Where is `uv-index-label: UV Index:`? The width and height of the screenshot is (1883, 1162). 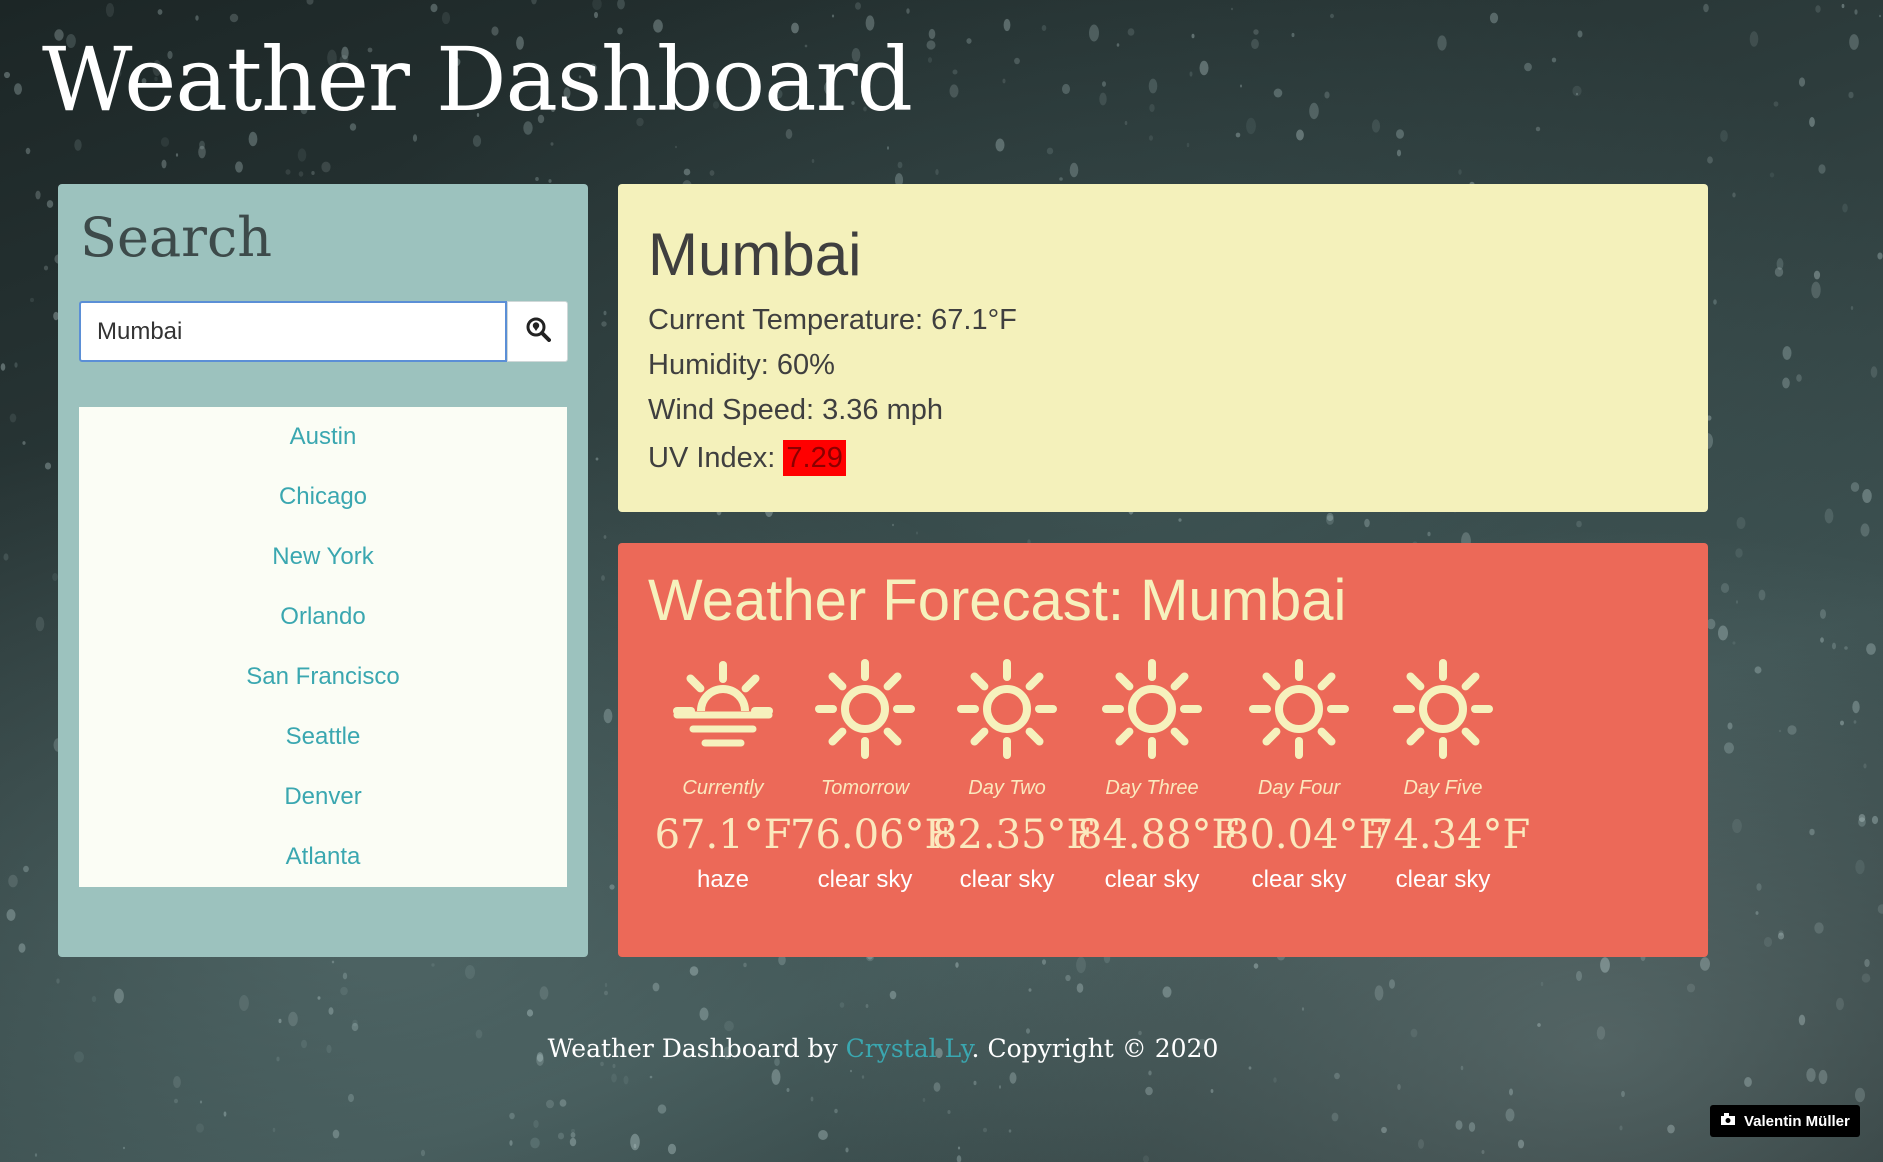
uv-index-label: UV Index: is located at coordinates (716, 458).